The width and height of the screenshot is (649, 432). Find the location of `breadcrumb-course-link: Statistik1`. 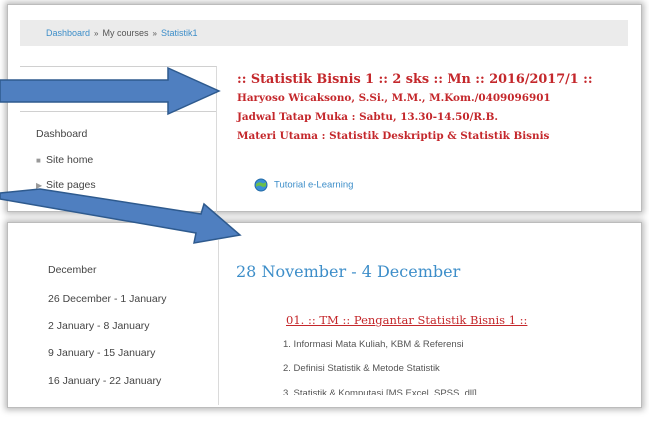

breadcrumb-course-link: Statistik1 is located at coordinates (179, 33).